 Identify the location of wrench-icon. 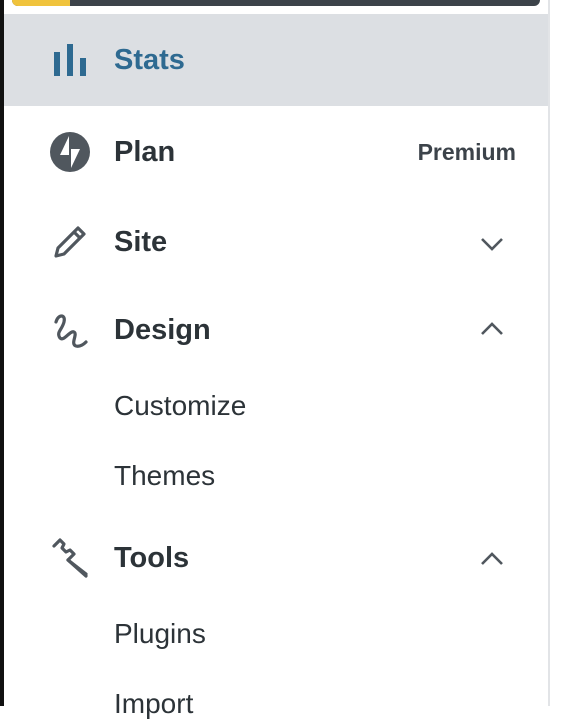
(70, 558).